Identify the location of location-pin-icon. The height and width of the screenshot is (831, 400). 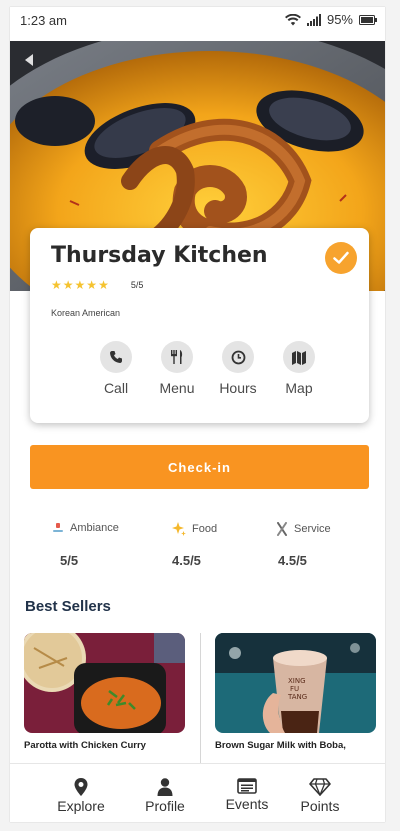
(81, 787).